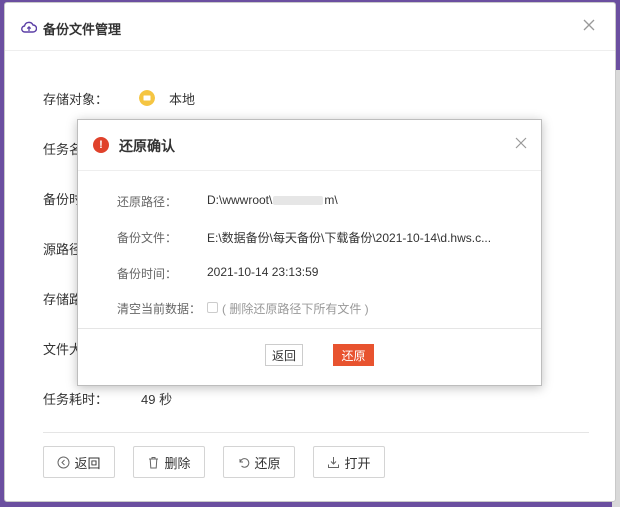  Describe the element at coordinates (177, 463) in the screenshot. I see `delete-button-label: 删除` at that location.